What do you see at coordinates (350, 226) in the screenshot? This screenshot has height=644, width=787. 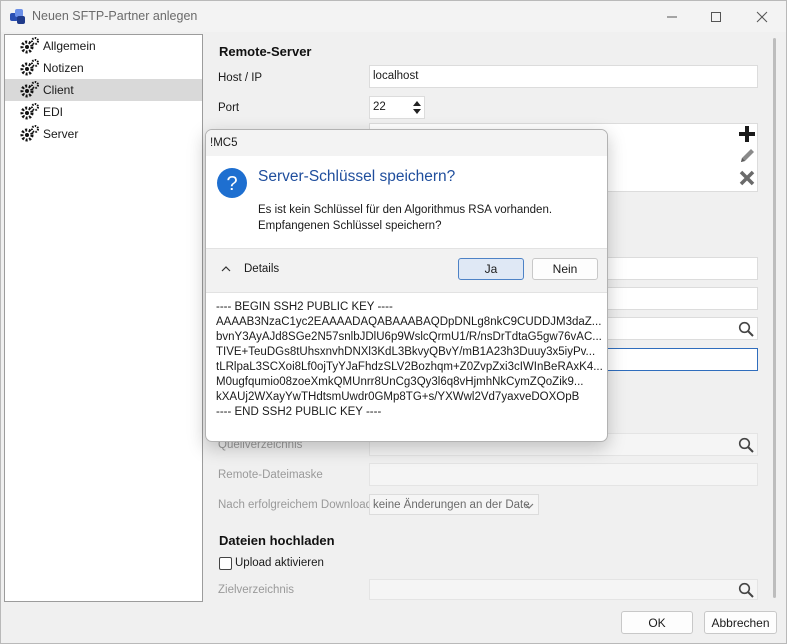 I see `dialog-message-line: Empfangenen Schlüssel speichern?` at bounding box center [350, 226].